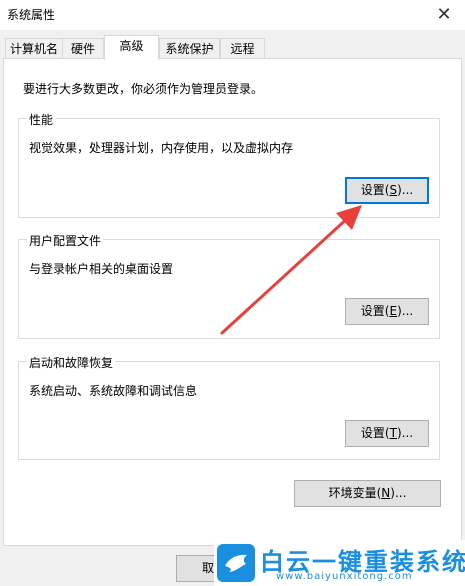  Describe the element at coordinates (161, 148) in the screenshot. I see `performance-desc: 视觉效果，处理器计划，内存使用，以及虚拟内存` at that location.